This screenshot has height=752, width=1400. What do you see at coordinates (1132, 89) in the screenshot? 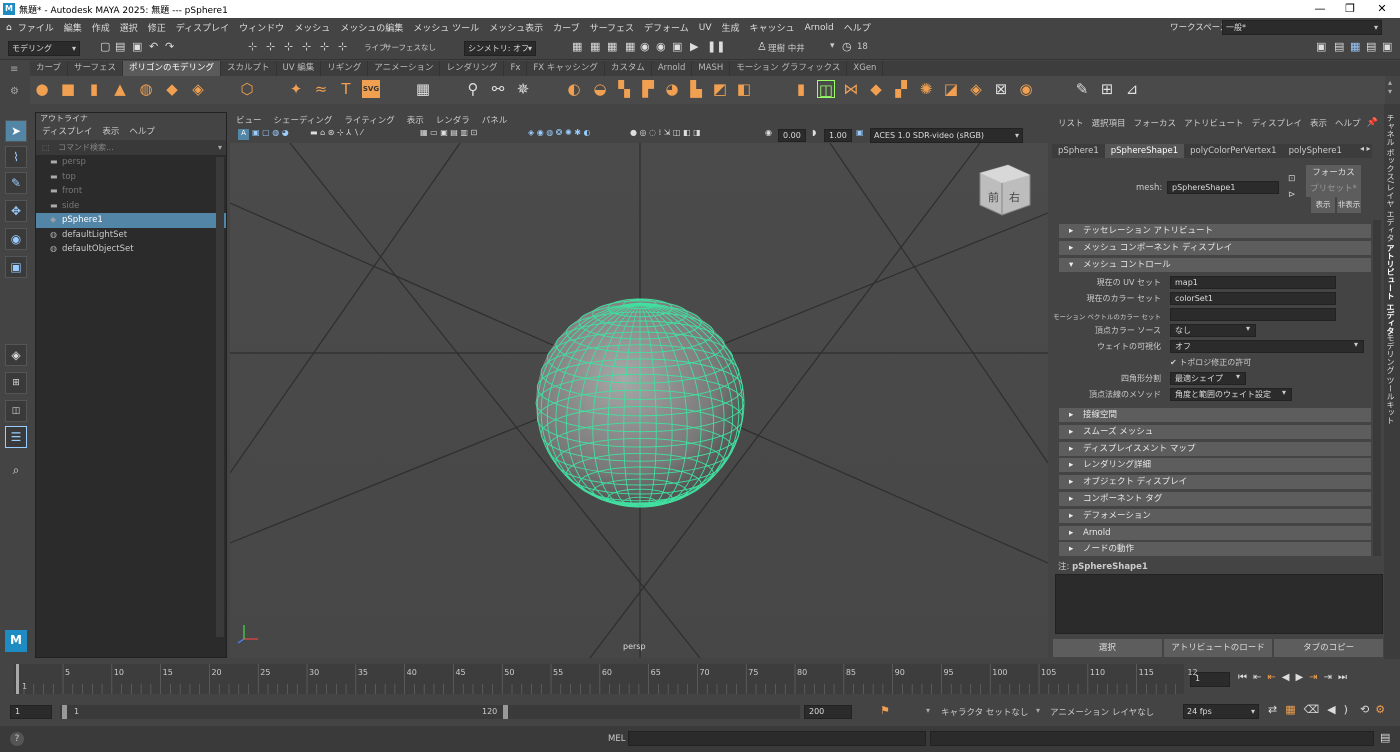
I see `uv-auto-icon: ⊿` at bounding box center [1132, 89].